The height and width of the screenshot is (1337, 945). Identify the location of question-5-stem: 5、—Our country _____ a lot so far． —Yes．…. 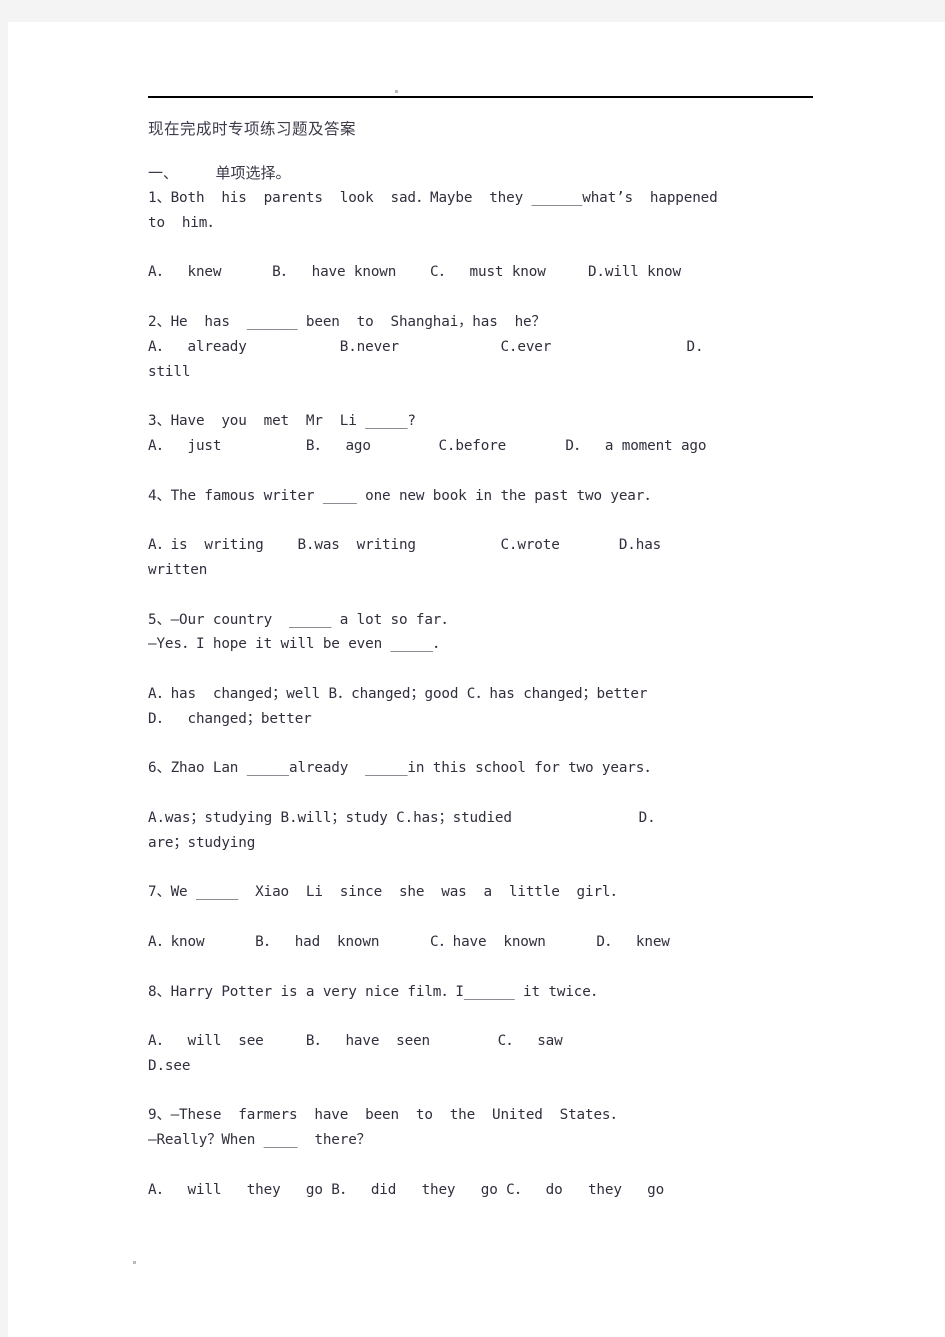
(302, 632).